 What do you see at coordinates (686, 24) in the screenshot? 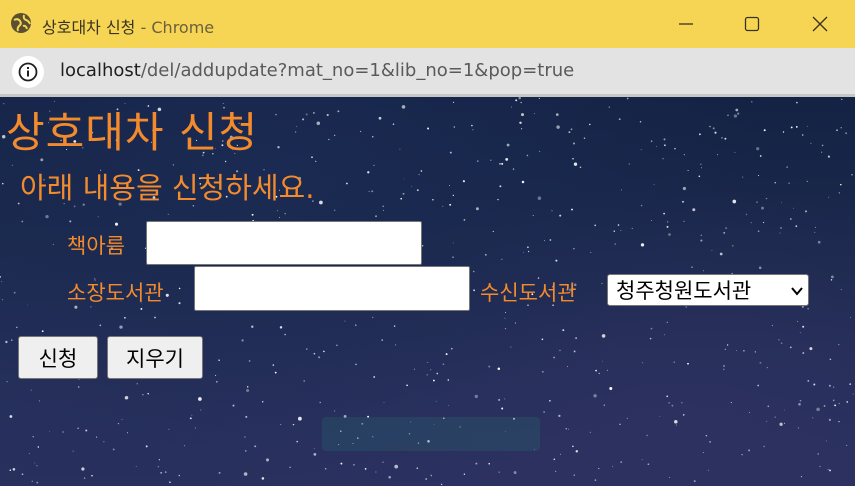
I see `minimize-button` at bounding box center [686, 24].